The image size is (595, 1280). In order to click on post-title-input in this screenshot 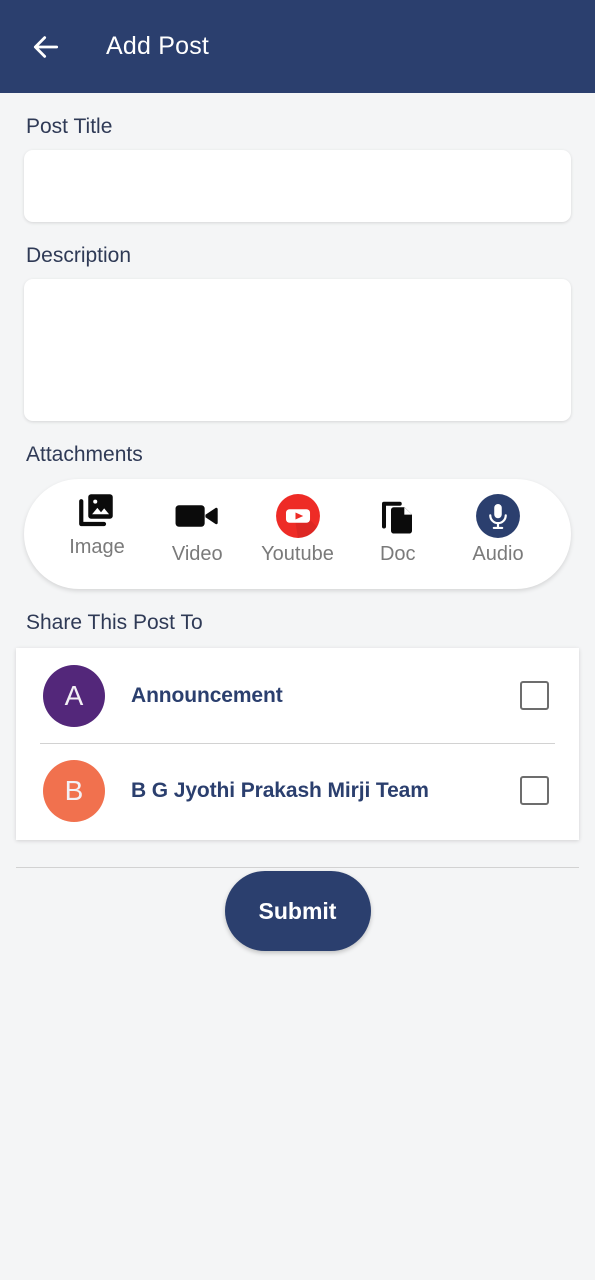, I will do `click(297, 186)`.